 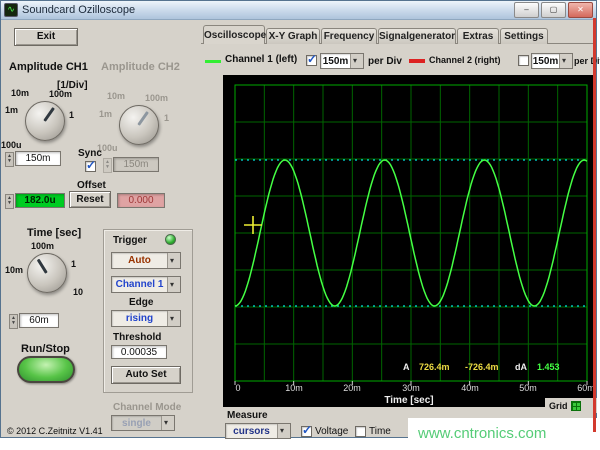 I want to click on copyright-text: © 2012 C.Zeitnitz V1.41, so click(x=55, y=431).